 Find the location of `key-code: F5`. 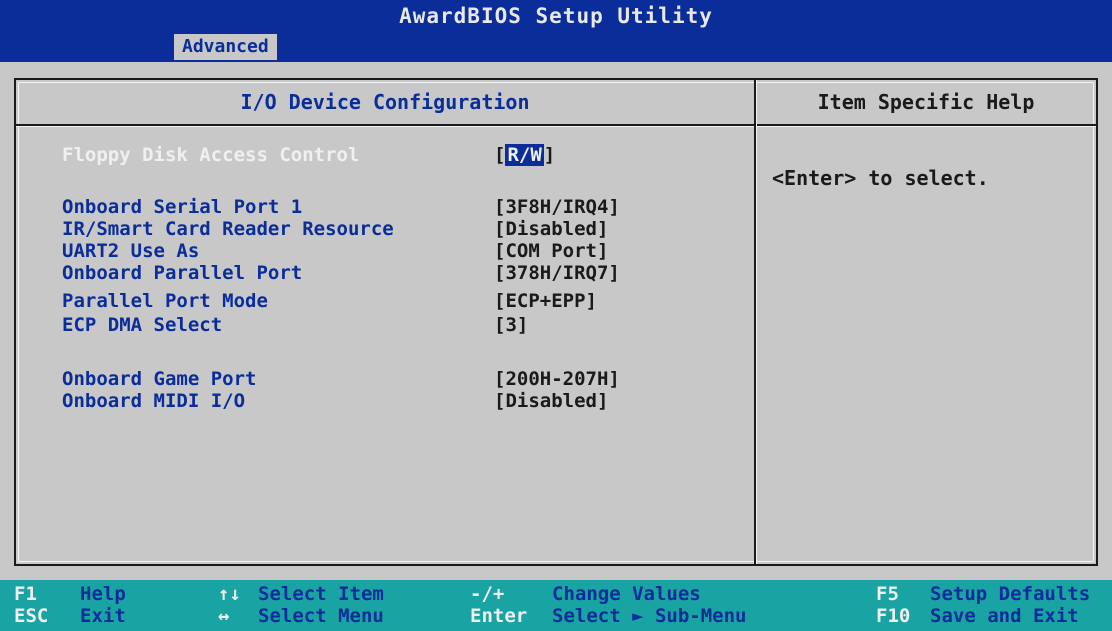

key-code: F5 is located at coordinates (887, 594).